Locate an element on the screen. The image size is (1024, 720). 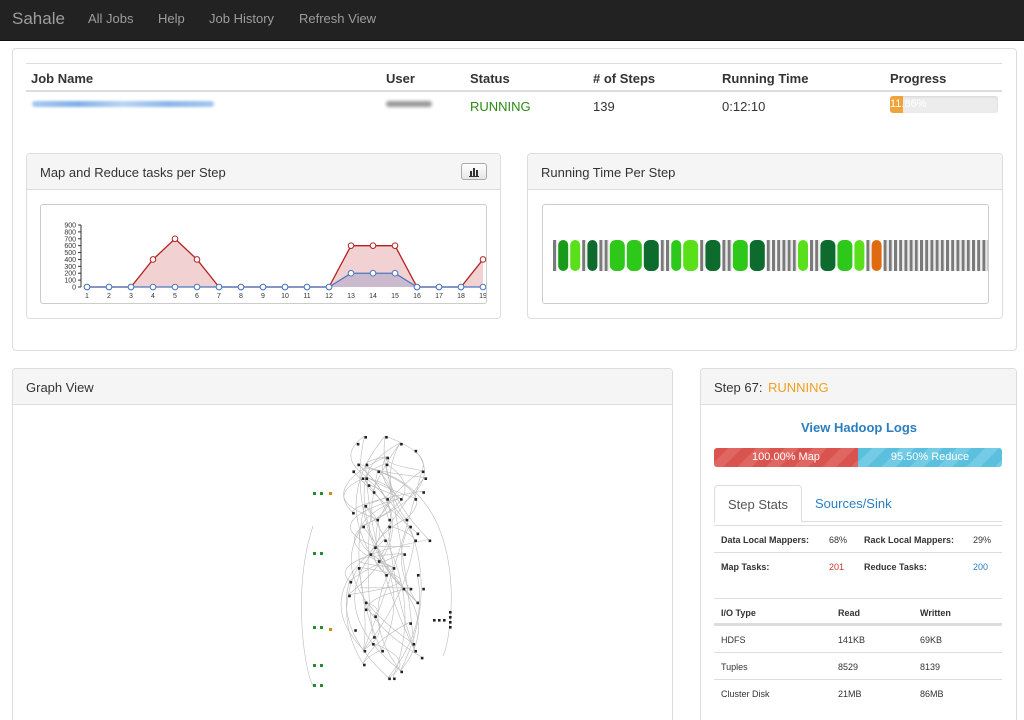
brand-logo: Sahale is located at coordinates (38, 19).